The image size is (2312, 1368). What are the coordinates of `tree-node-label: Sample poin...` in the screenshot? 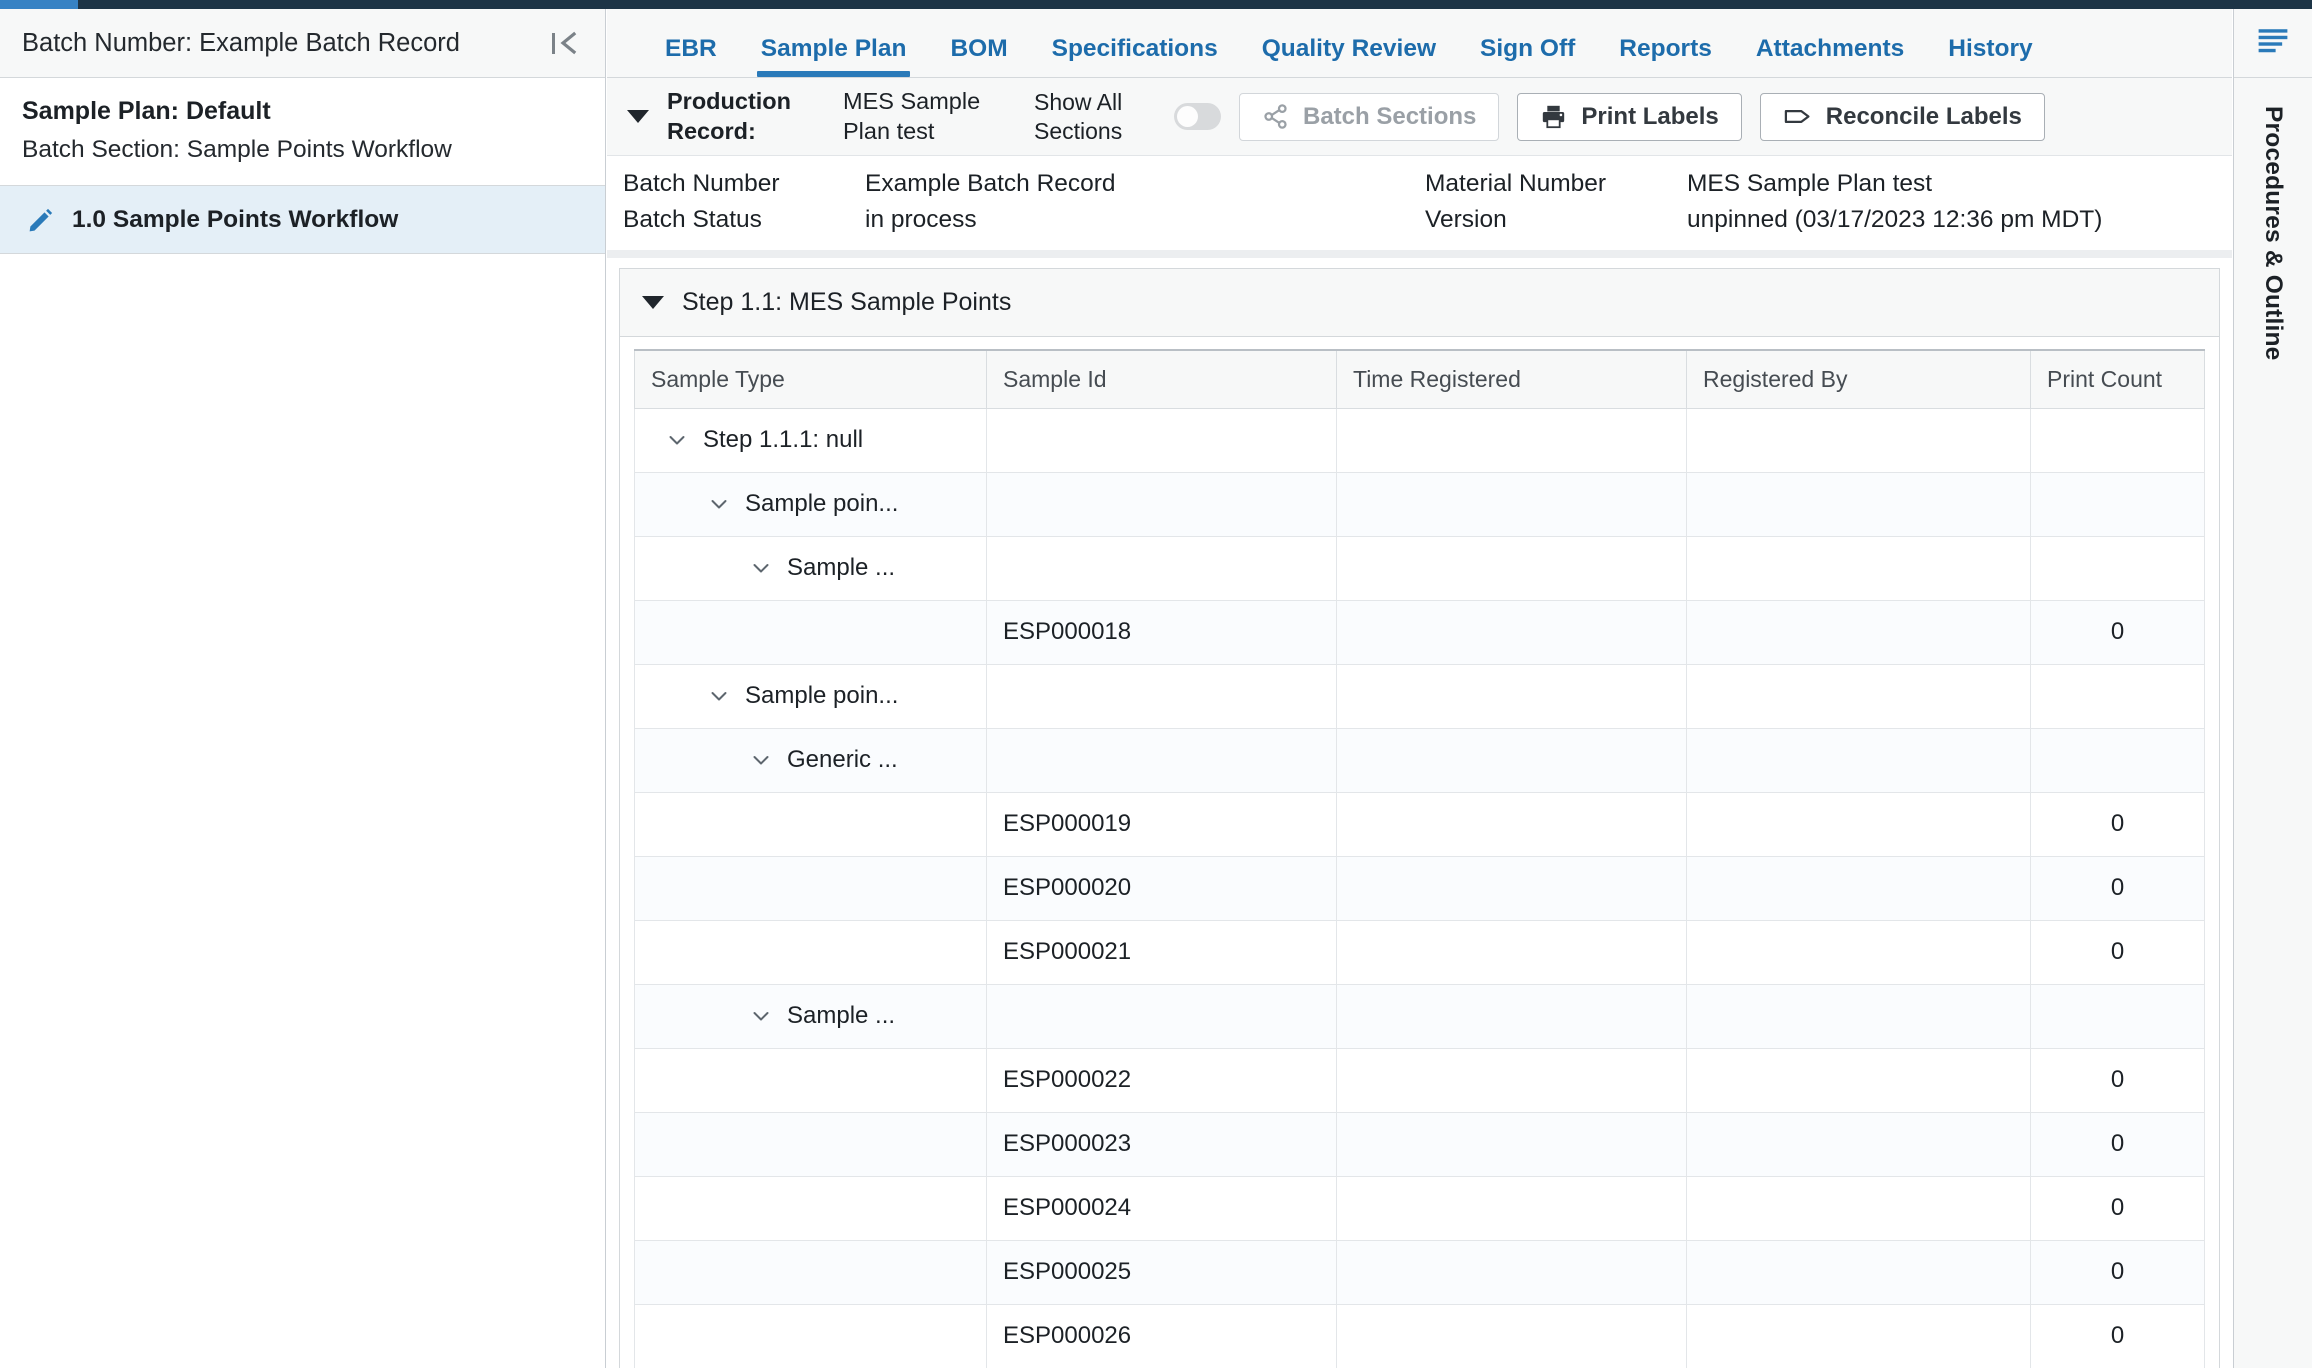 It's located at (822, 695).